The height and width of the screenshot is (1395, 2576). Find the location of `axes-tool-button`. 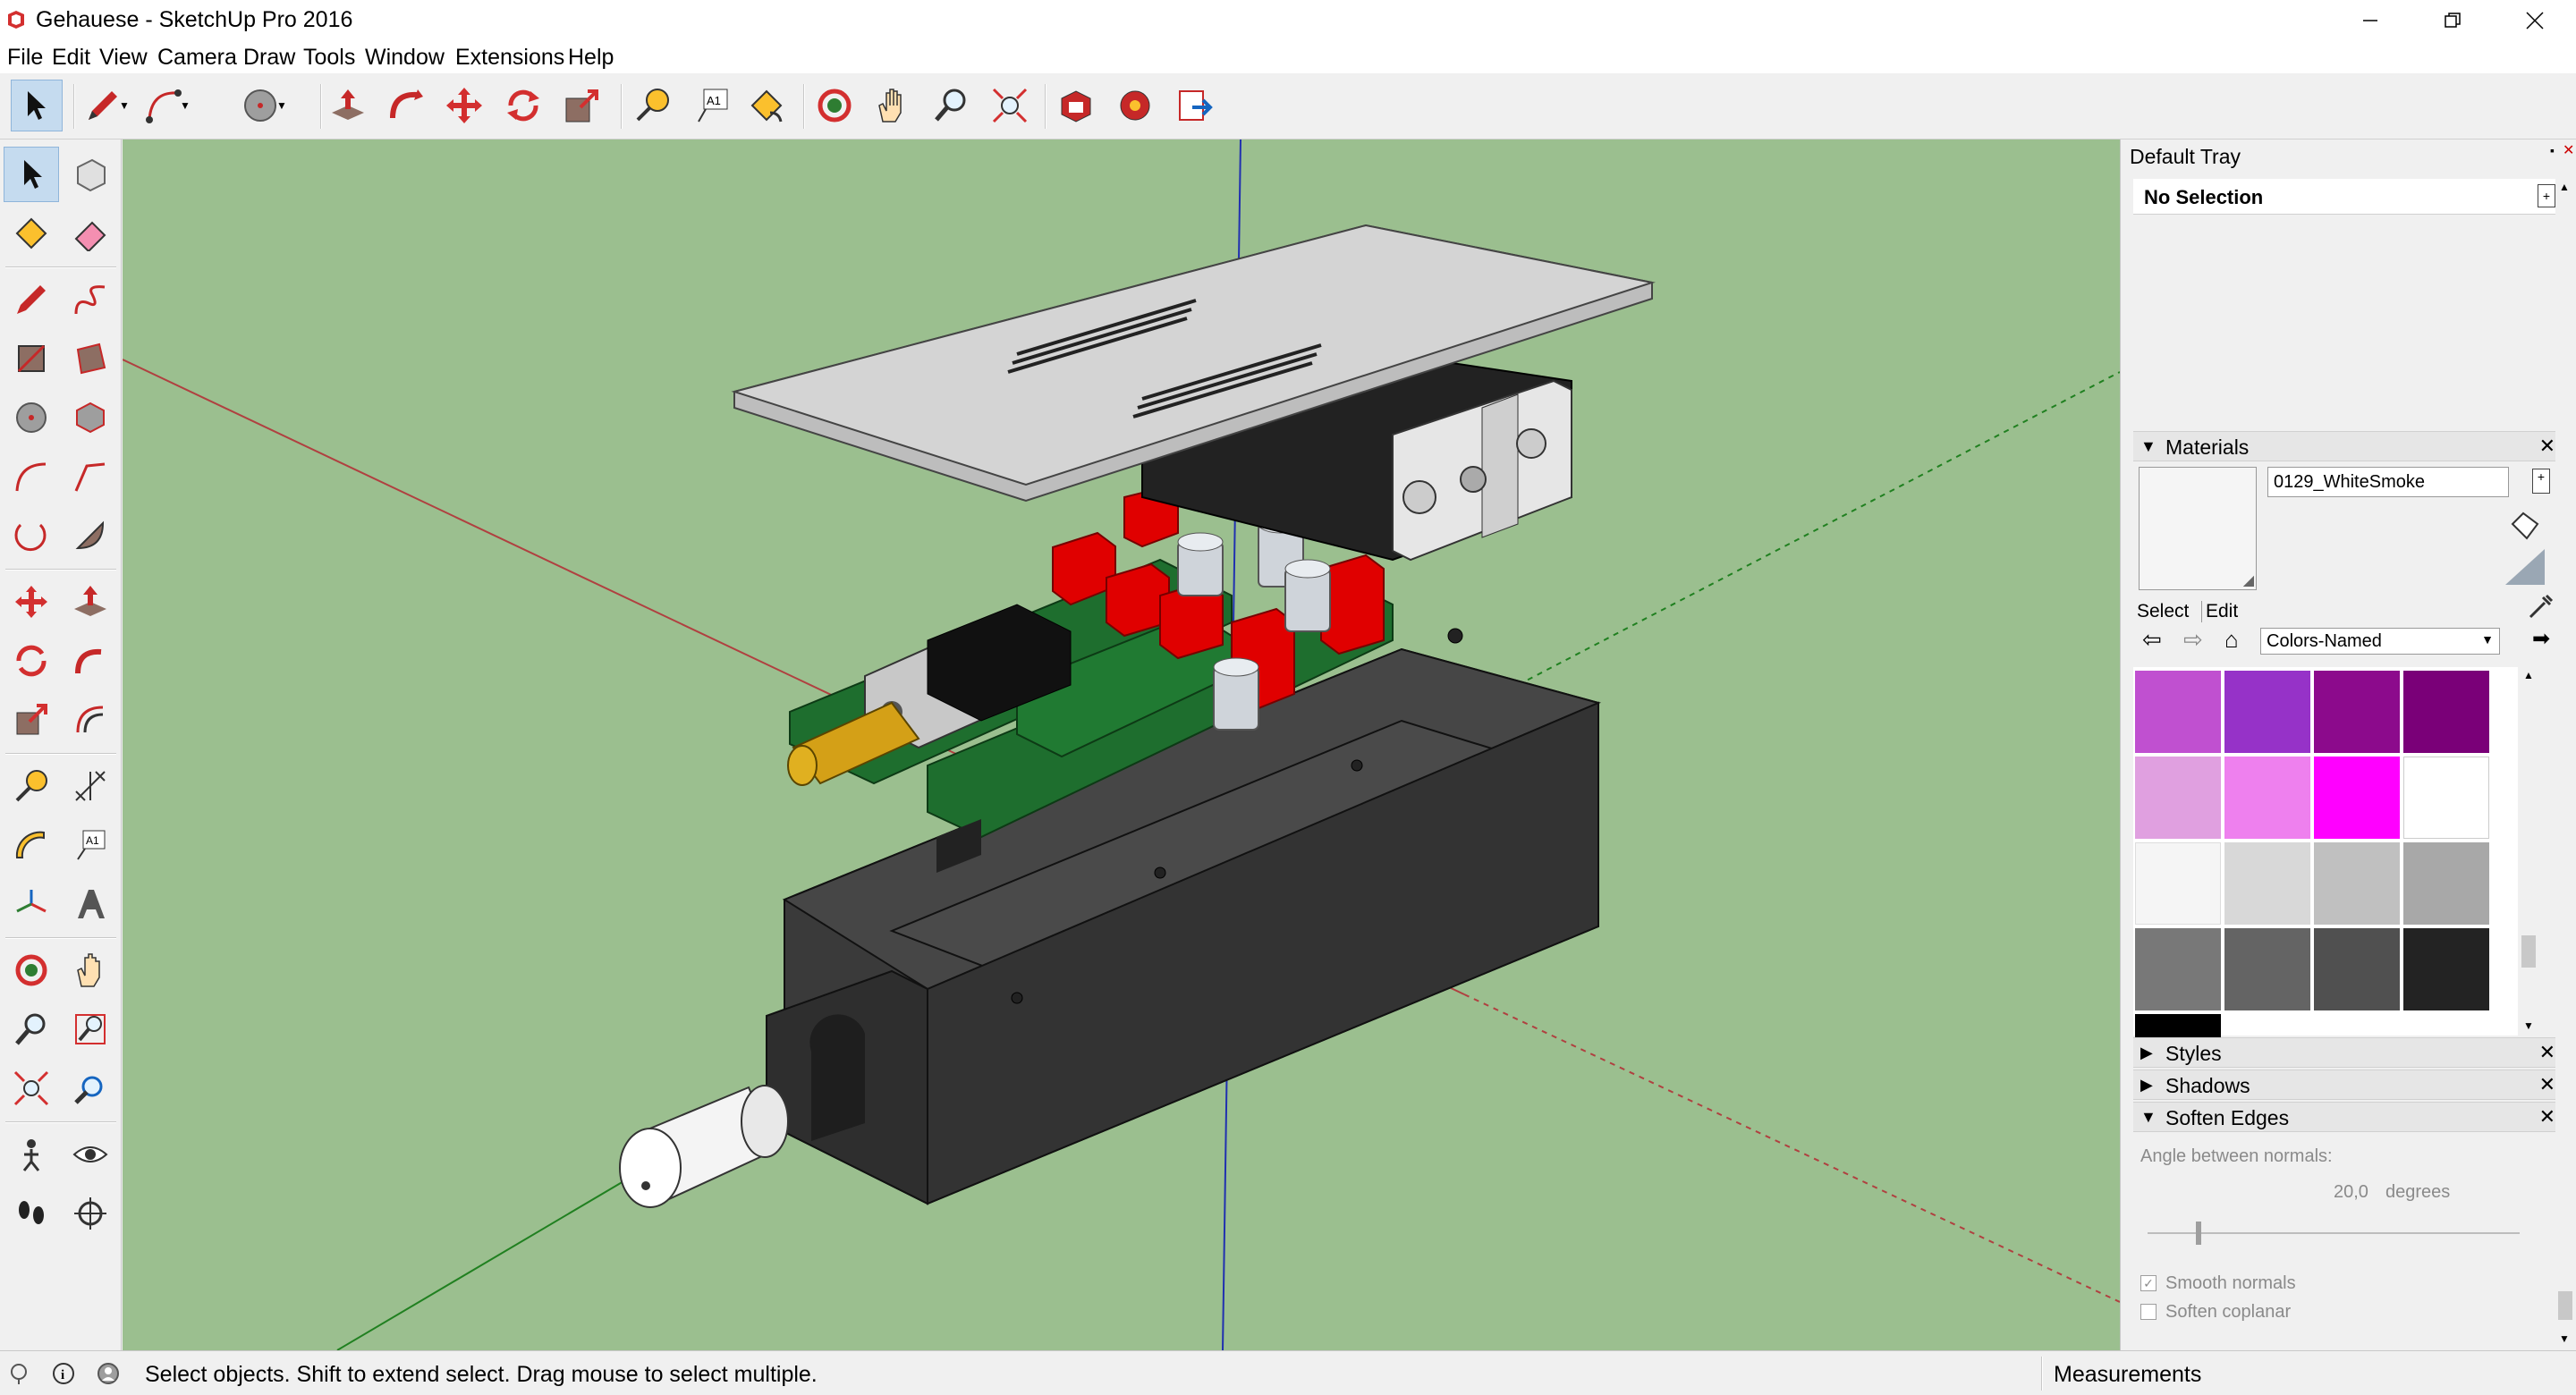

axes-tool-button is located at coordinates (31, 904).